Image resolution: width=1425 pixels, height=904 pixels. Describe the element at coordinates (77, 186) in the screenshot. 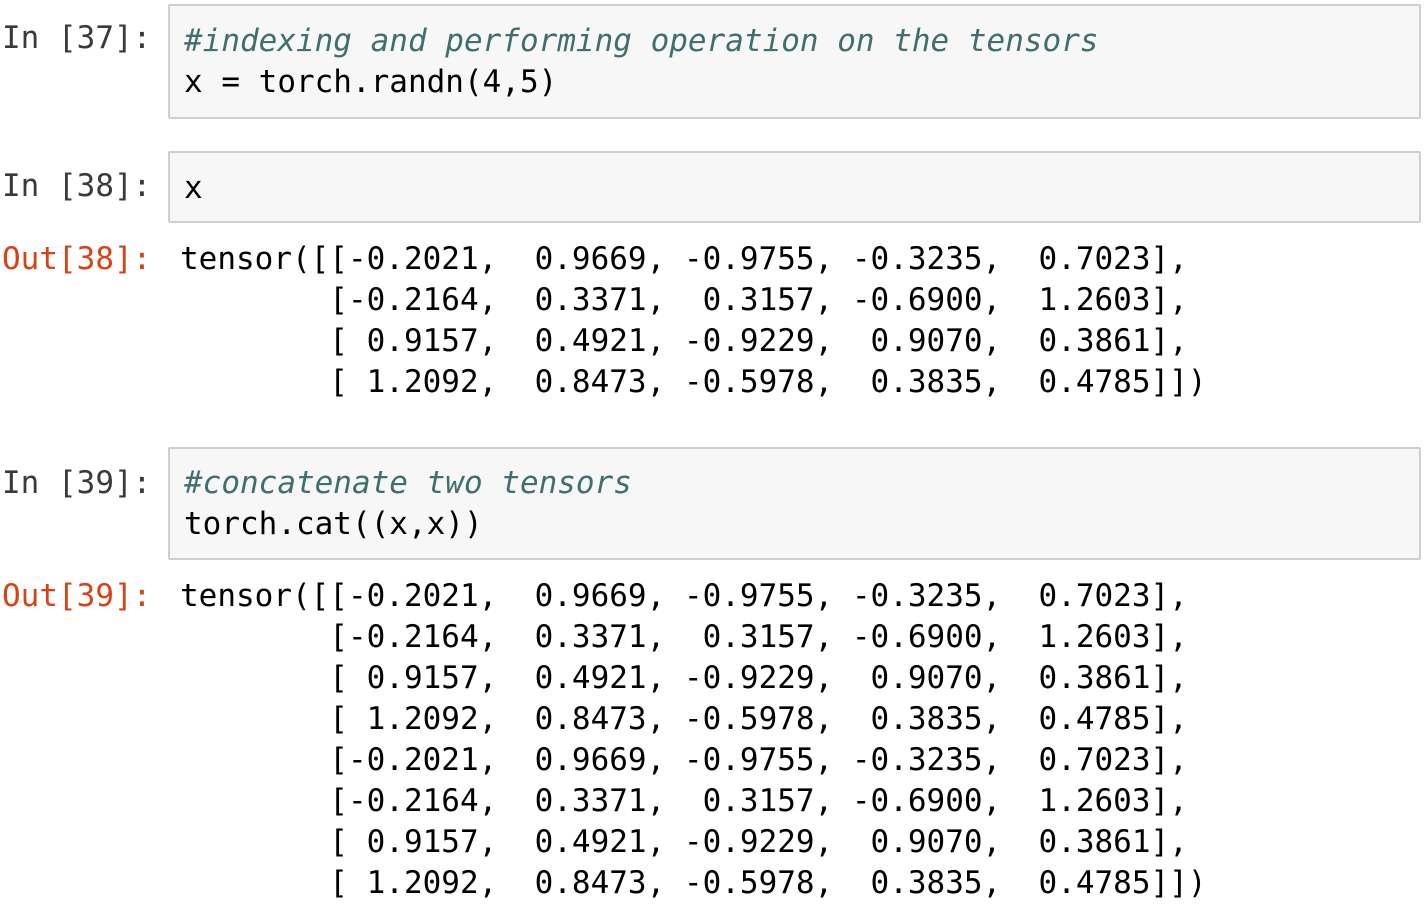

I see `in-prompt-38: In [38]:` at that location.